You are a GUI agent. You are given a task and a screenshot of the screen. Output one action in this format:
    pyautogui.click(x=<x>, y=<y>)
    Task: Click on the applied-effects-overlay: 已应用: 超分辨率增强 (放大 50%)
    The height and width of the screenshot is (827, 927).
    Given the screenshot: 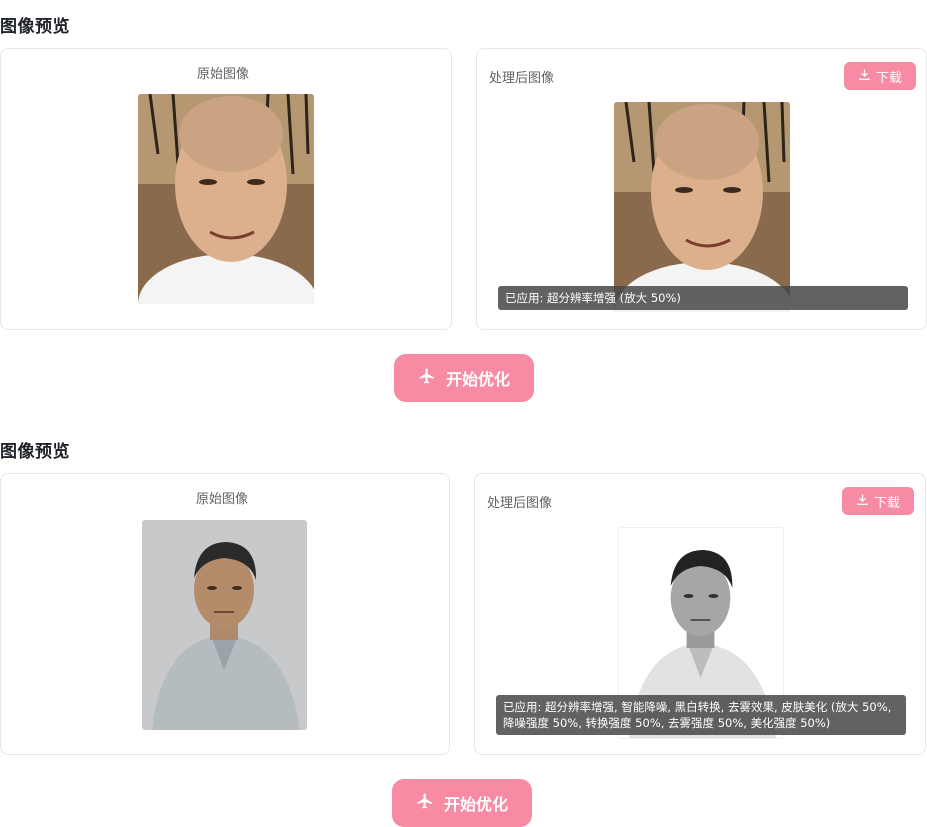 What is the action you would take?
    pyautogui.click(x=703, y=298)
    